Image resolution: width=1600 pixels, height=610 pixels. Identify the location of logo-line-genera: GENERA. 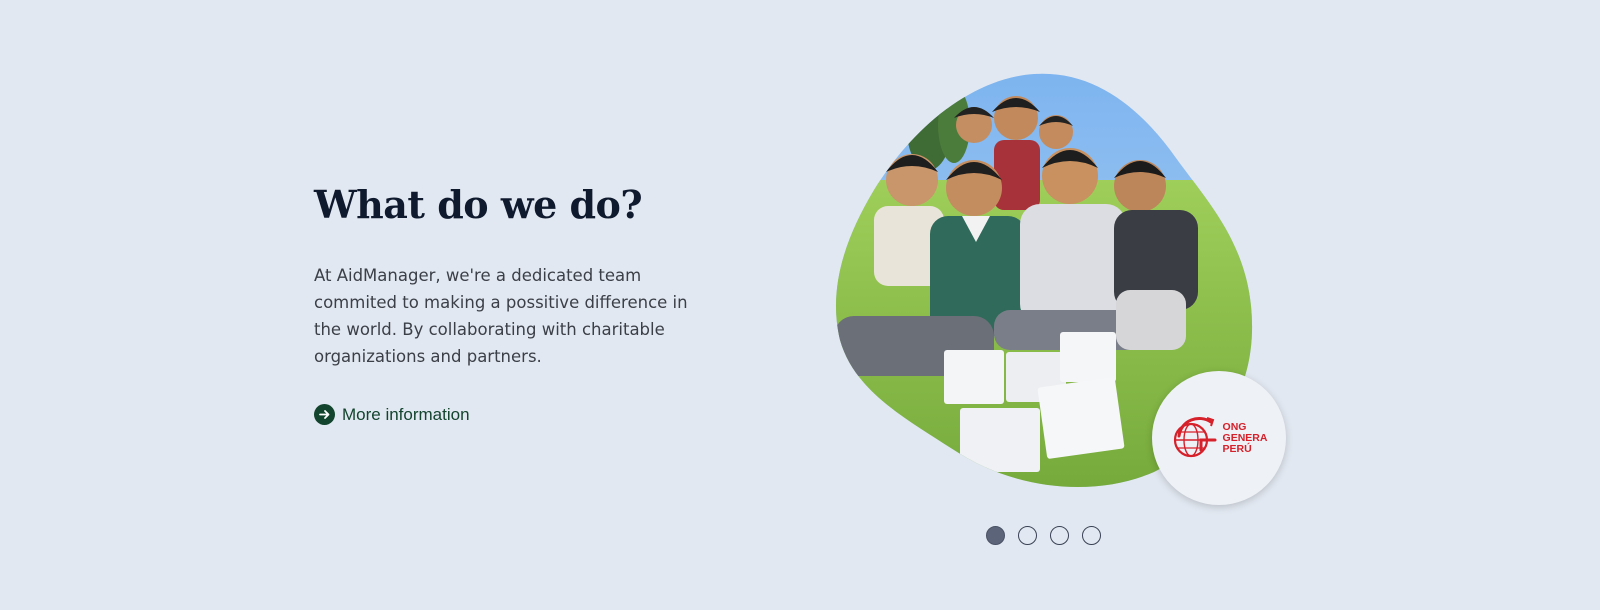
(1245, 437).